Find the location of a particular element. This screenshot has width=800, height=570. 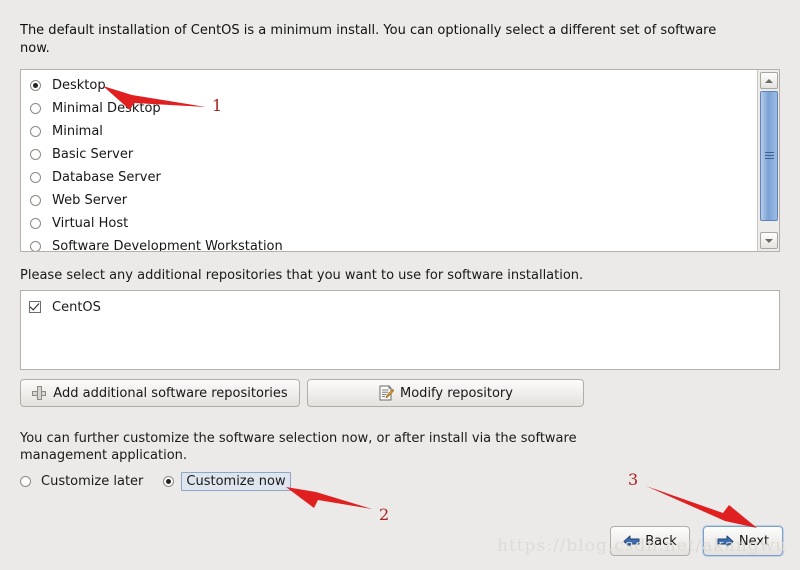

repositories-listbox: CentOS is located at coordinates (400, 330).